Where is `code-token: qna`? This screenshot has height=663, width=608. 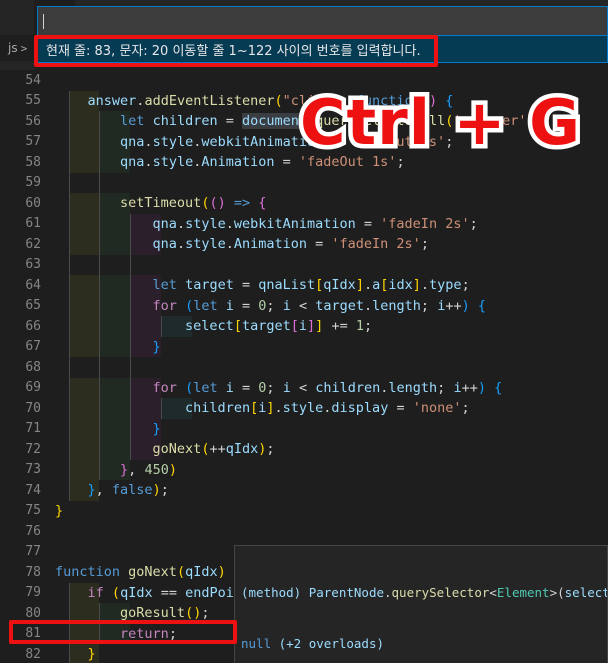 code-token: qna is located at coordinates (132, 162).